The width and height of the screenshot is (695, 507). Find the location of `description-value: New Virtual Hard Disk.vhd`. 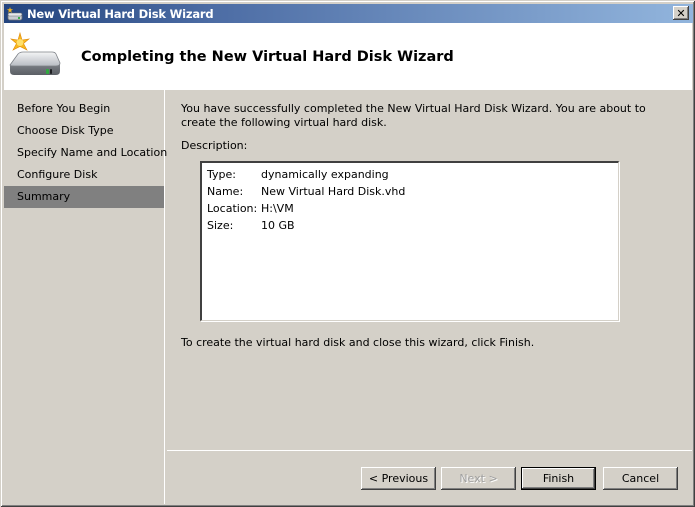

description-value: New Virtual Hard Disk.vhd is located at coordinates (333, 191).